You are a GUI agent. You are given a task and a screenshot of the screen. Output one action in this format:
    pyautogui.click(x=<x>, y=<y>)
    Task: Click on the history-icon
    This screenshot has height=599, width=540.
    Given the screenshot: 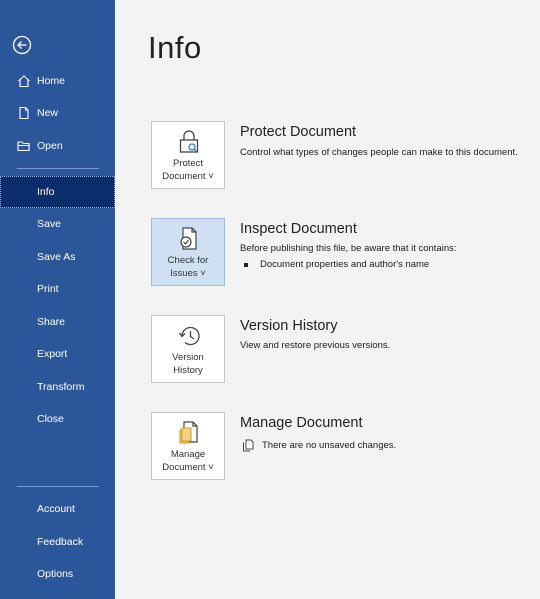 What is the action you would take?
    pyautogui.click(x=189, y=336)
    